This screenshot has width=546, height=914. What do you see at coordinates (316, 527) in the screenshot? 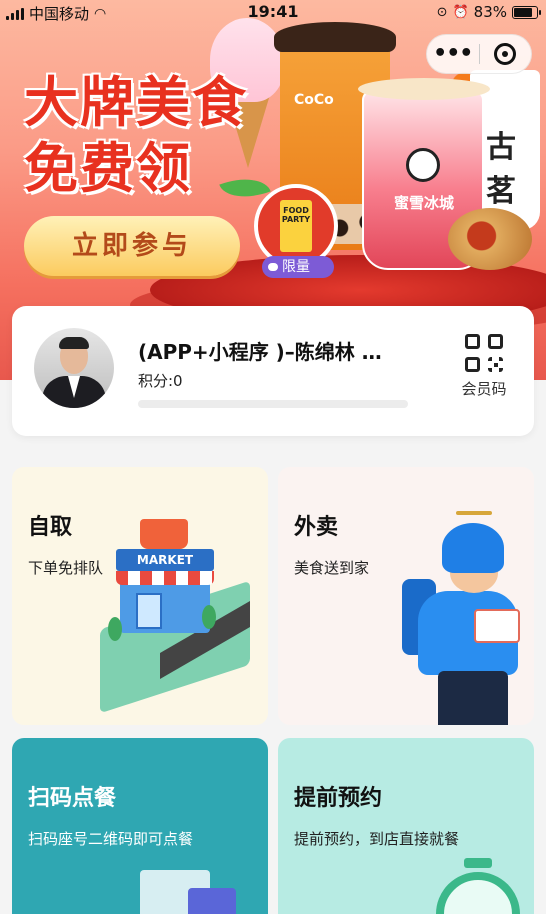
I see `tile-title: 外卖` at bounding box center [316, 527].